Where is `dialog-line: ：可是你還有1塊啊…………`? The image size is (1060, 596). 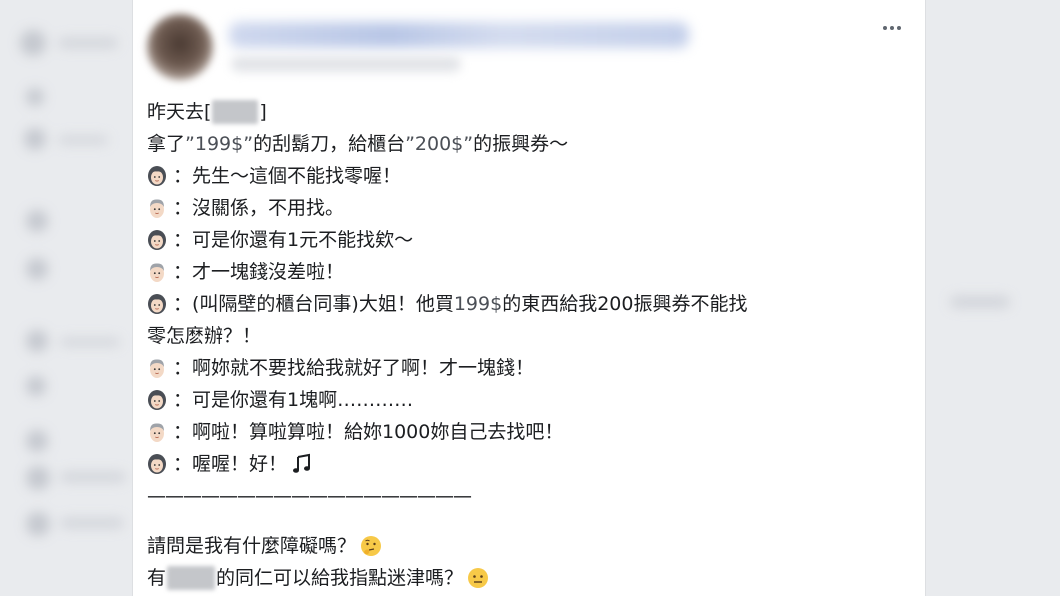
dialog-line: ：可是你還有1塊啊………… is located at coordinates (527, 400).